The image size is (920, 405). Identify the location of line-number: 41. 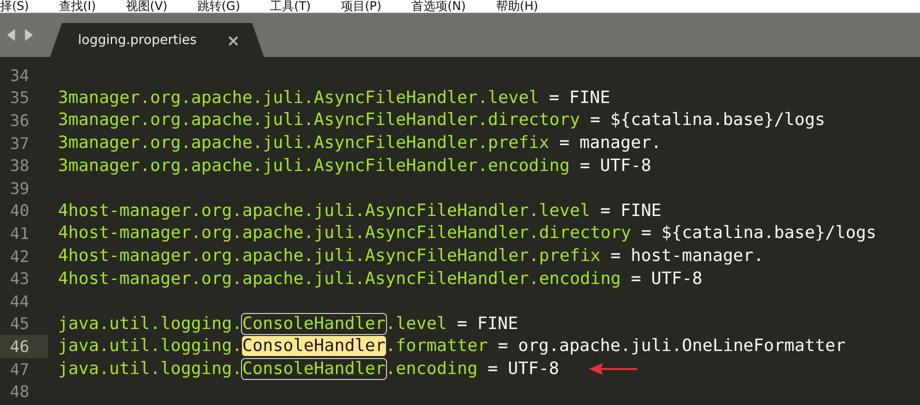
(19, 233).